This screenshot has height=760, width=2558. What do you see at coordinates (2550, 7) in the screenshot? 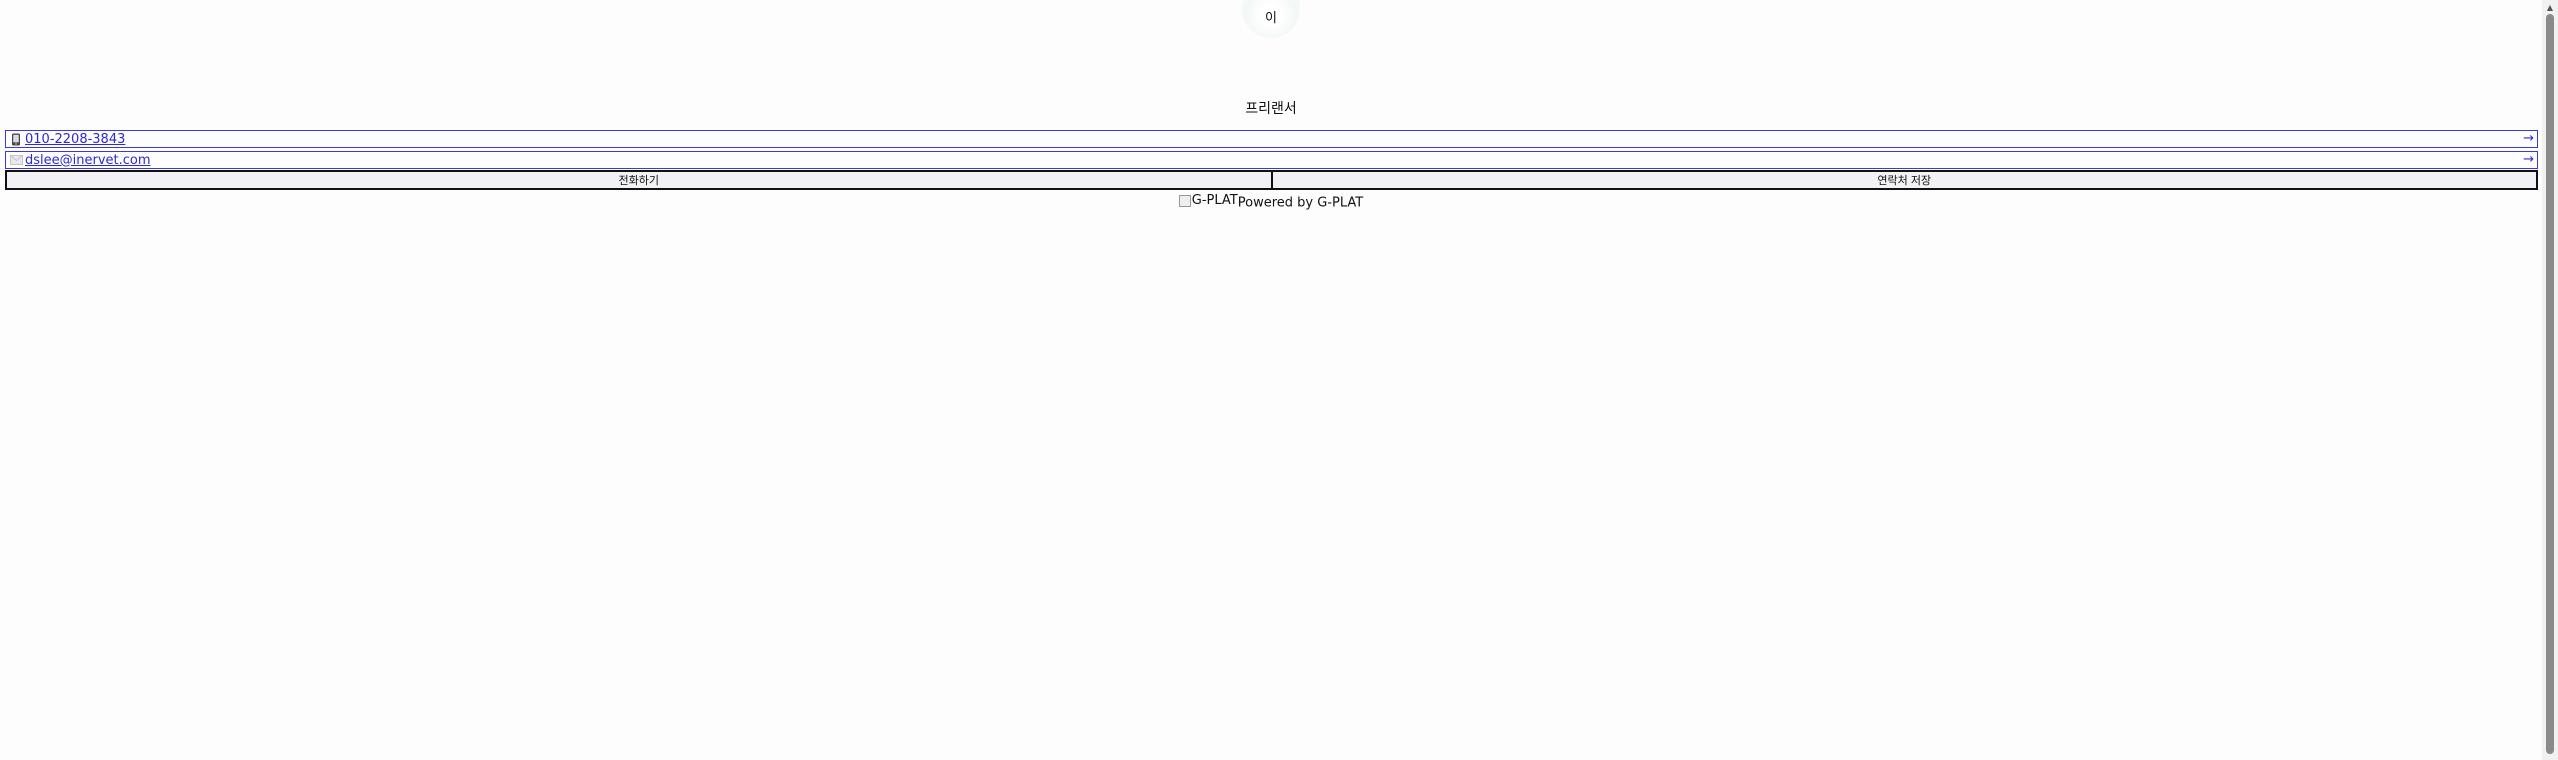
I see `scroll-up-icon: ▲` at bounding box center [2550, 7].